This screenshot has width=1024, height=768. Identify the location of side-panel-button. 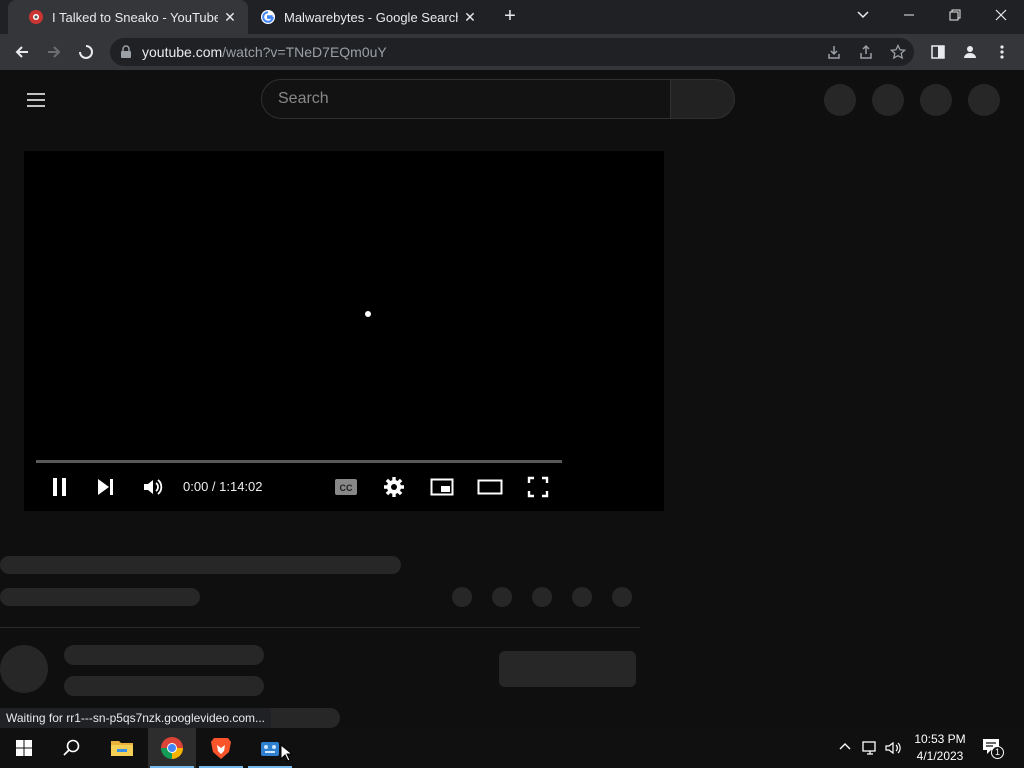
(938, 52).